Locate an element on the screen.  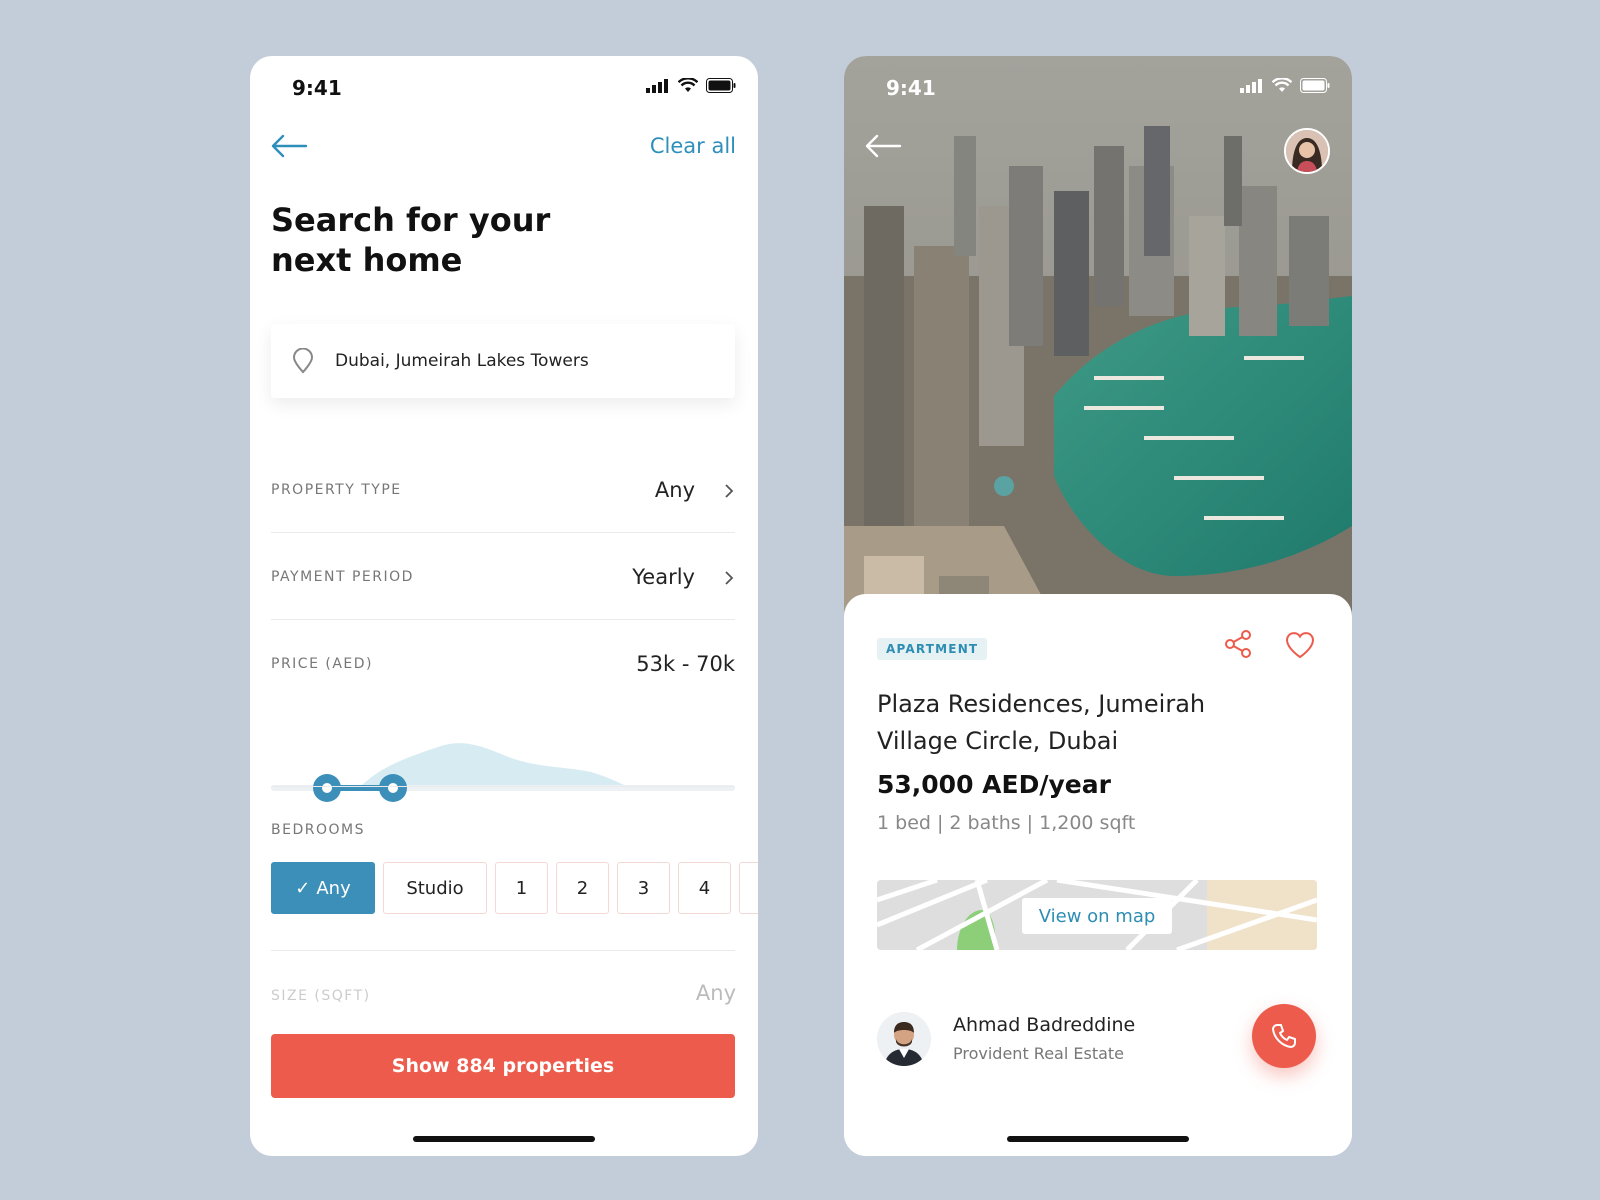
call-button is located at coordinates (1284, 1036).